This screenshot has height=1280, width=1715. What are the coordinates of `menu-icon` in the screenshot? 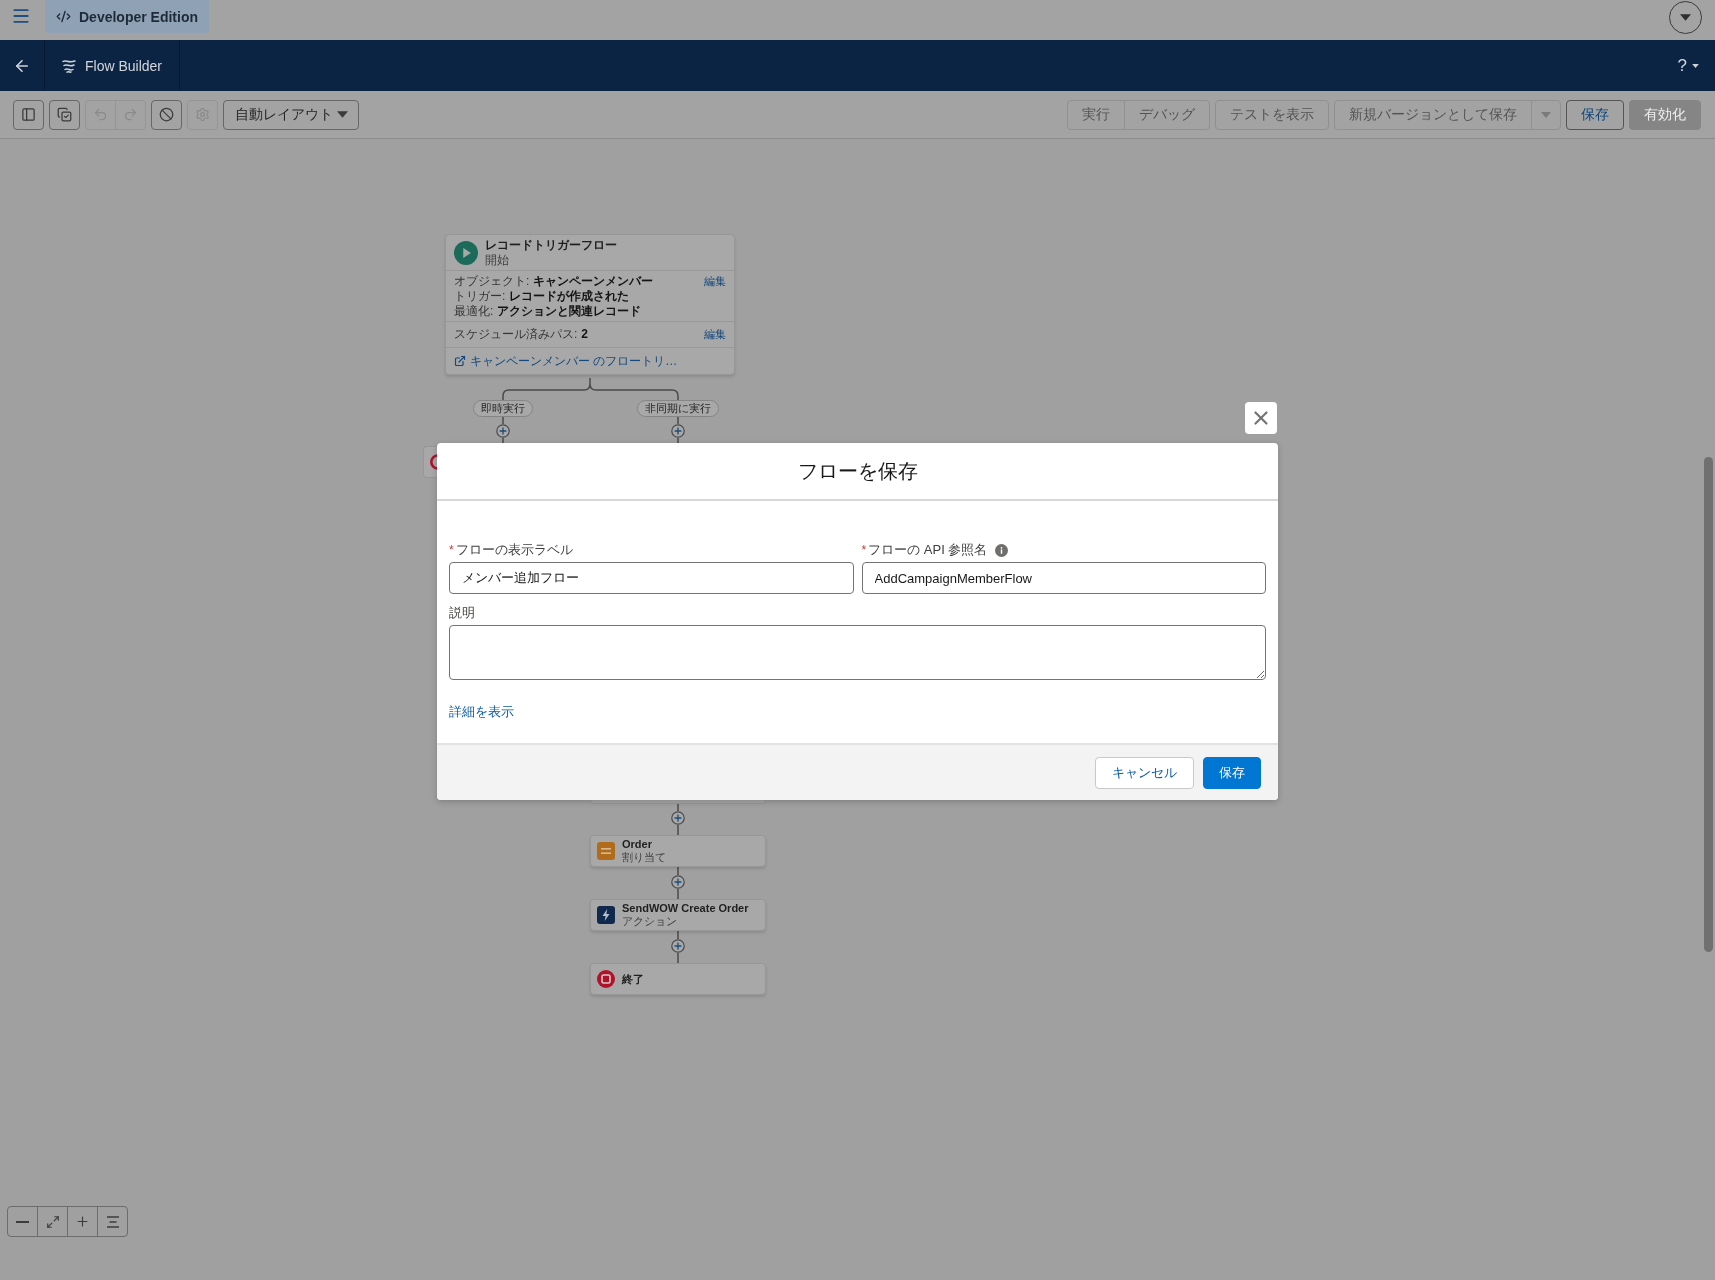 It's located at (21, 16).